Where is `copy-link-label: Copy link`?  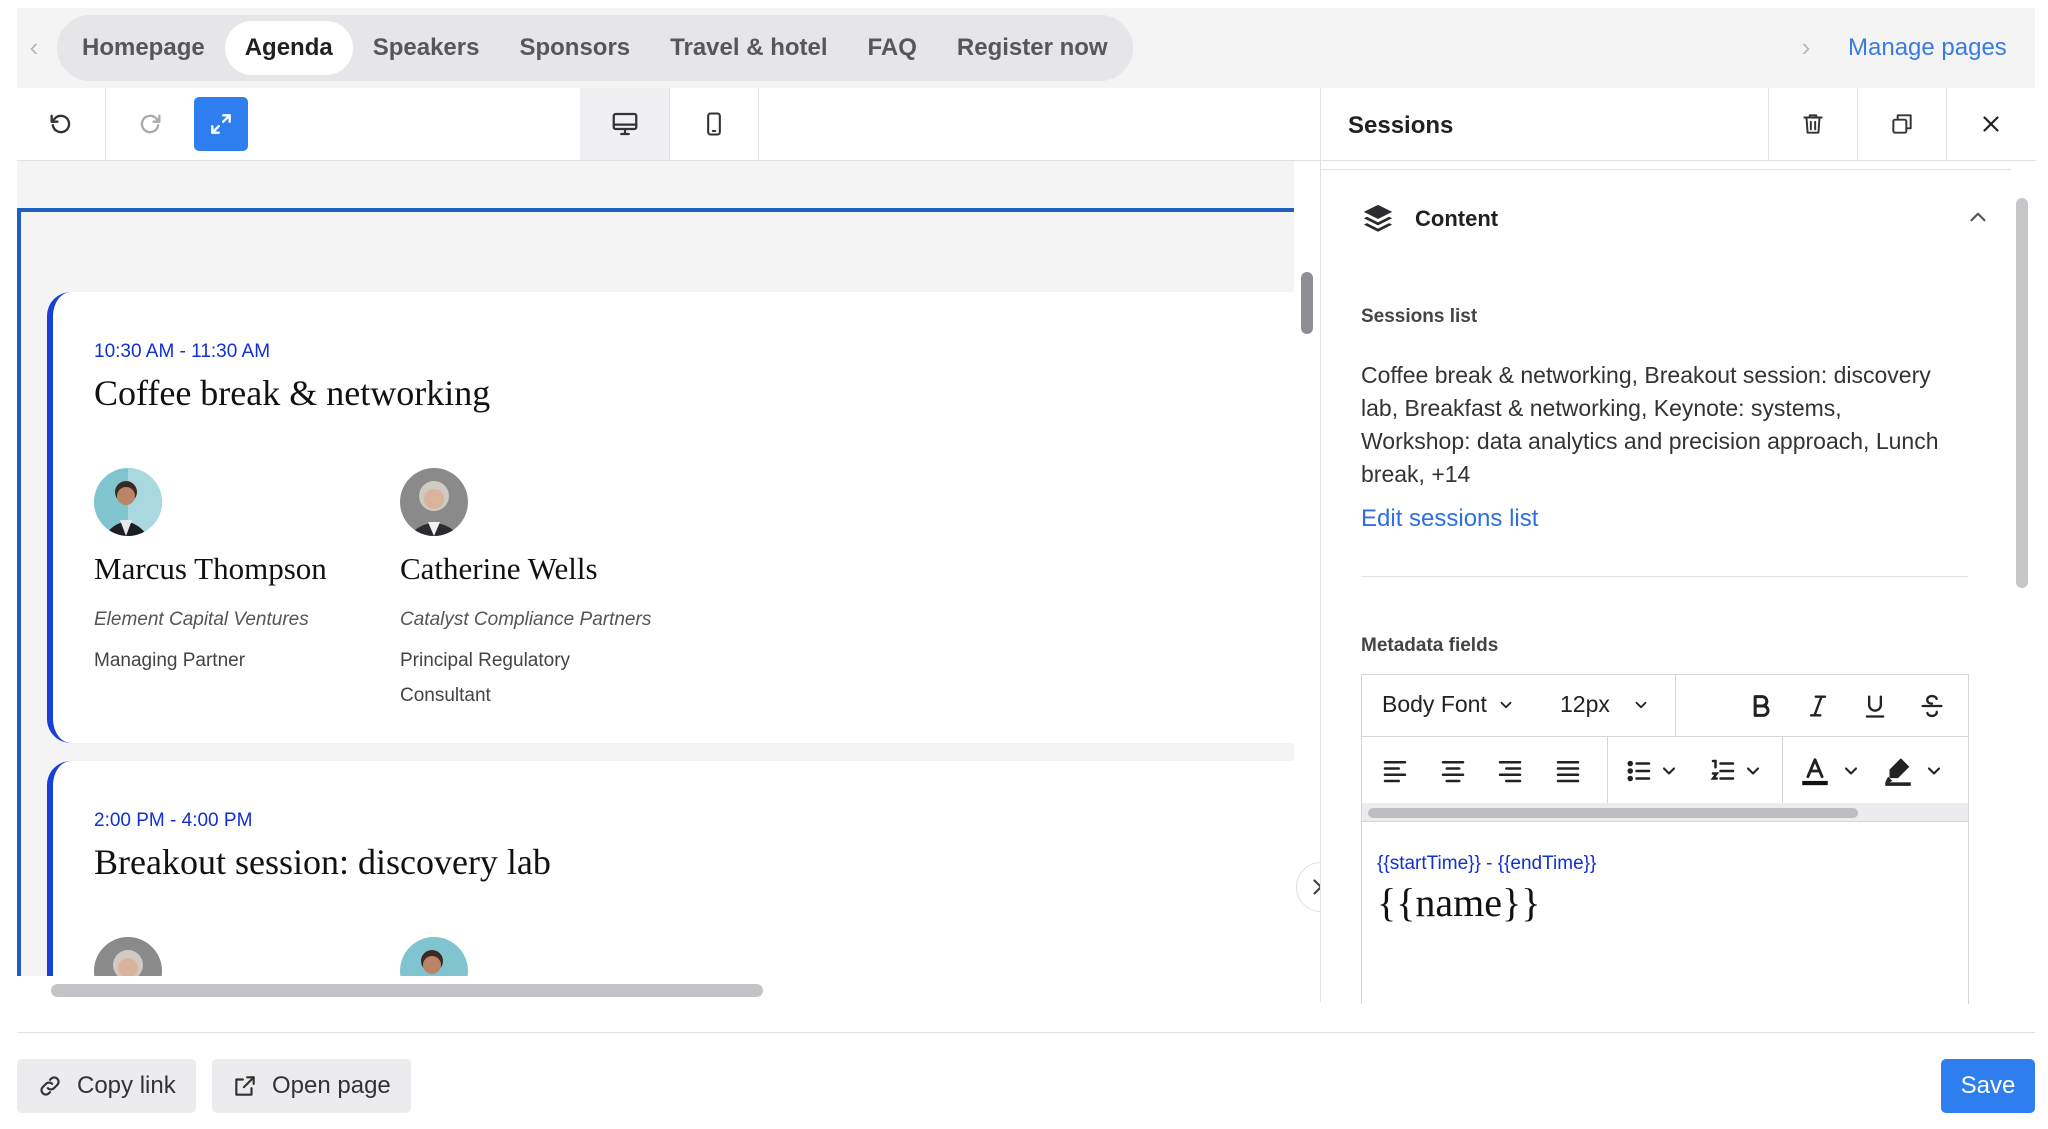
copy-link-label: Copy link is located at coordinates (126, 1085).